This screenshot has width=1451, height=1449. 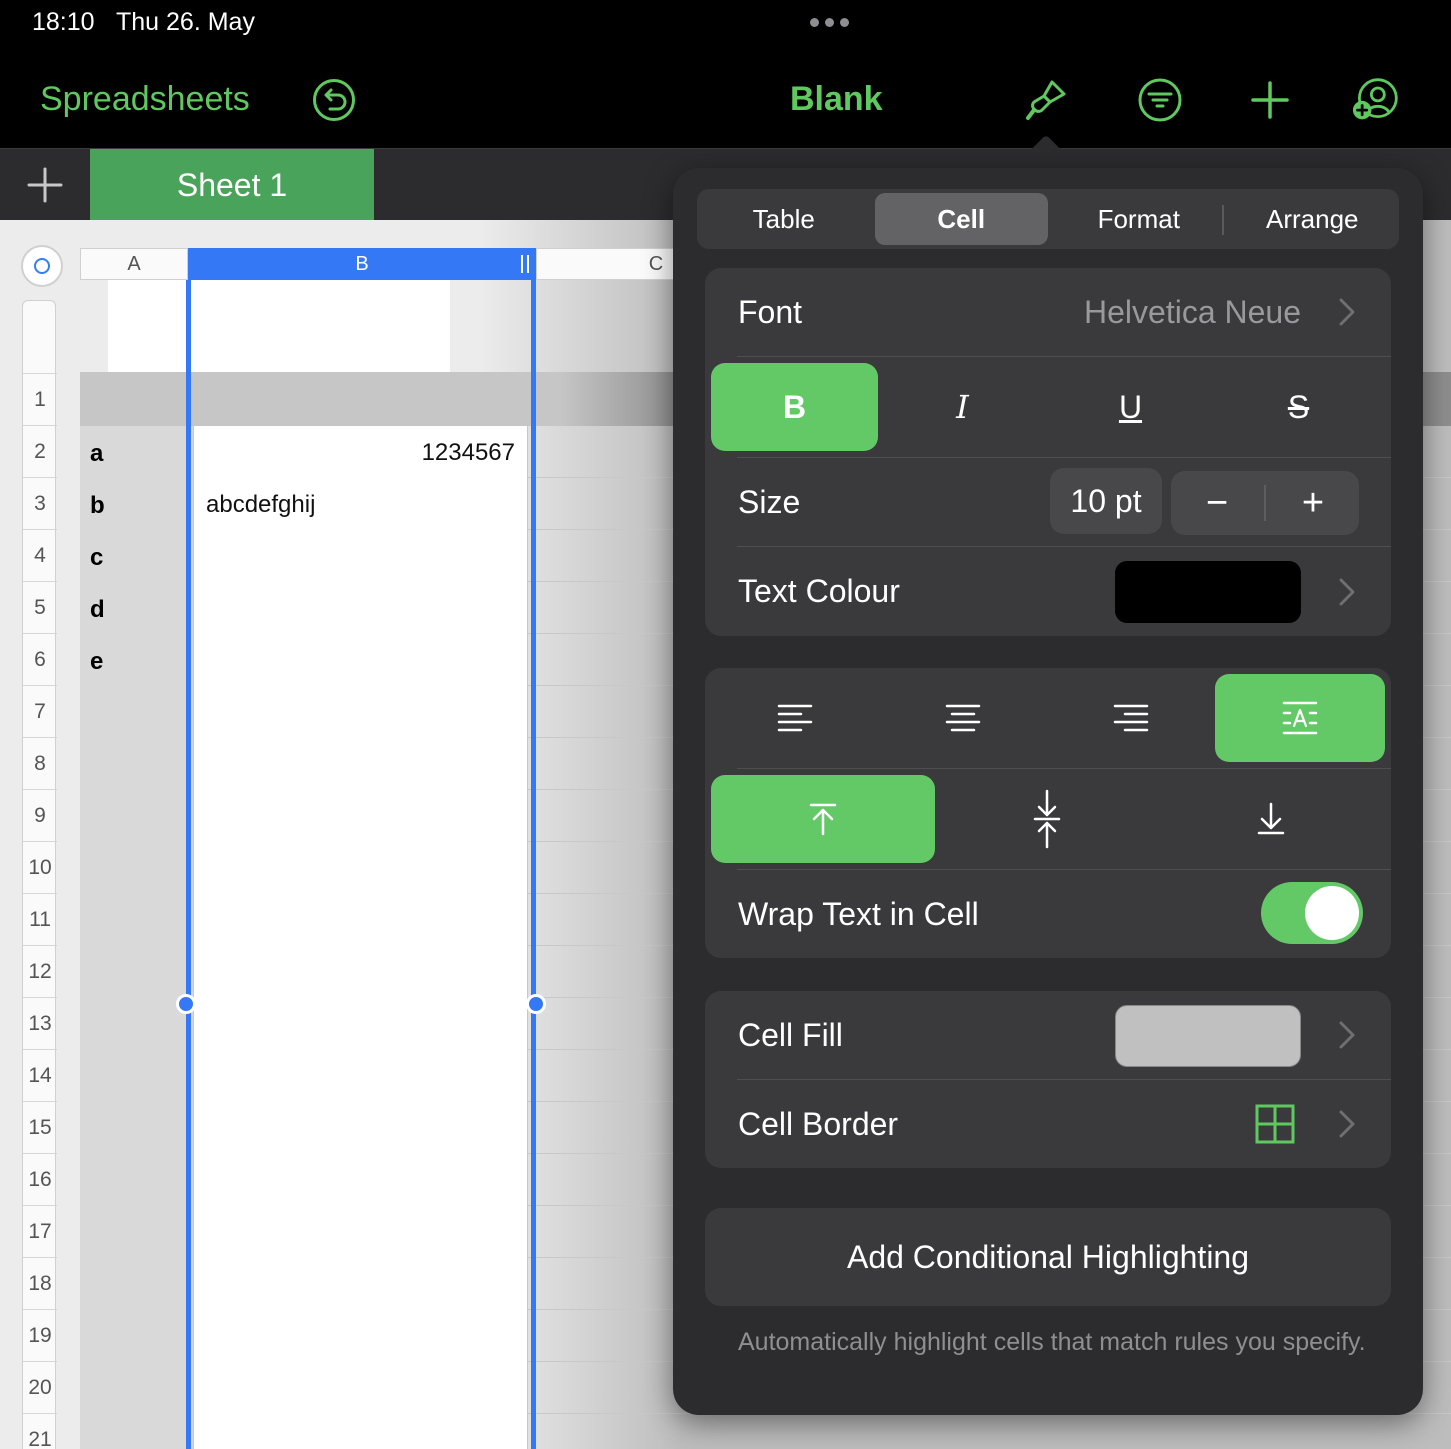 What do you see at coordinates (1047, 819) in the screenshot?
I see `valign-middle-button` at bounding box center [1047, 819].